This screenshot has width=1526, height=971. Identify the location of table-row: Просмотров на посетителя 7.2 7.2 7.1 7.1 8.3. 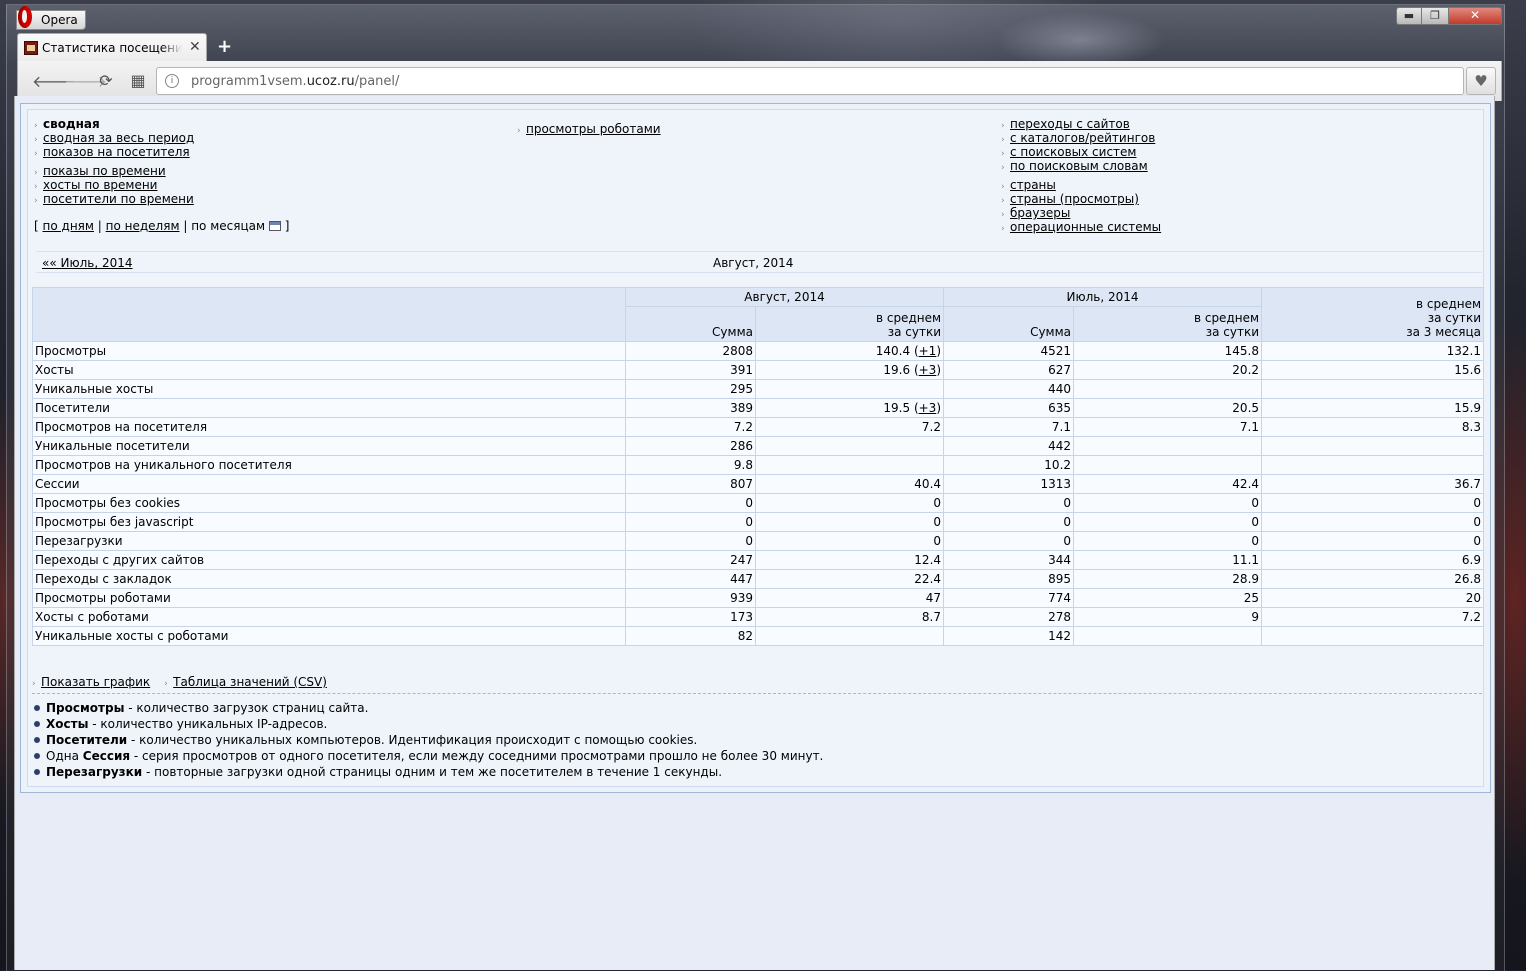
(758, 427).